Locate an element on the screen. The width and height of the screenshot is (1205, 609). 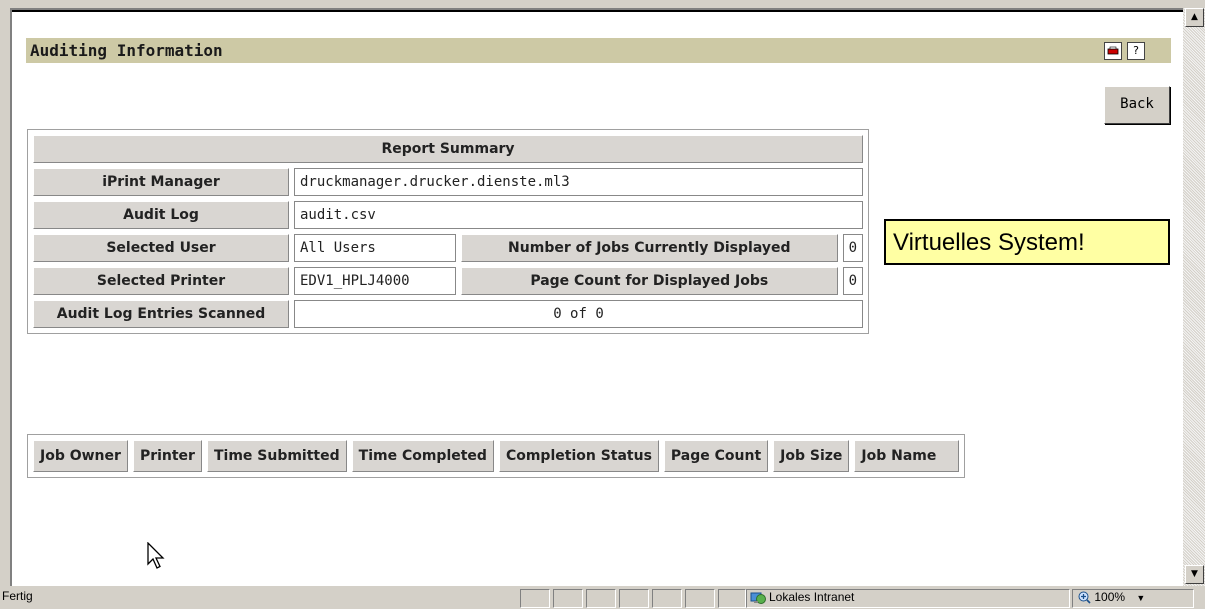
zoom-level: 100% is located at coordinates (1110, 597).